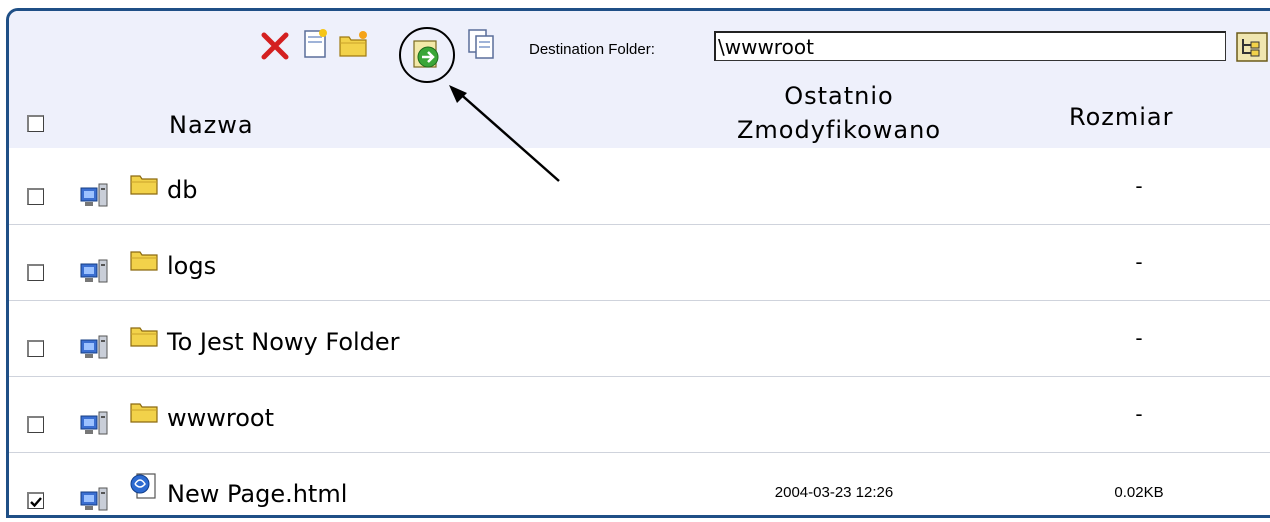  Describe the element at coordinates (429, 57) in the screenshot. I see `move-icon` at that location.